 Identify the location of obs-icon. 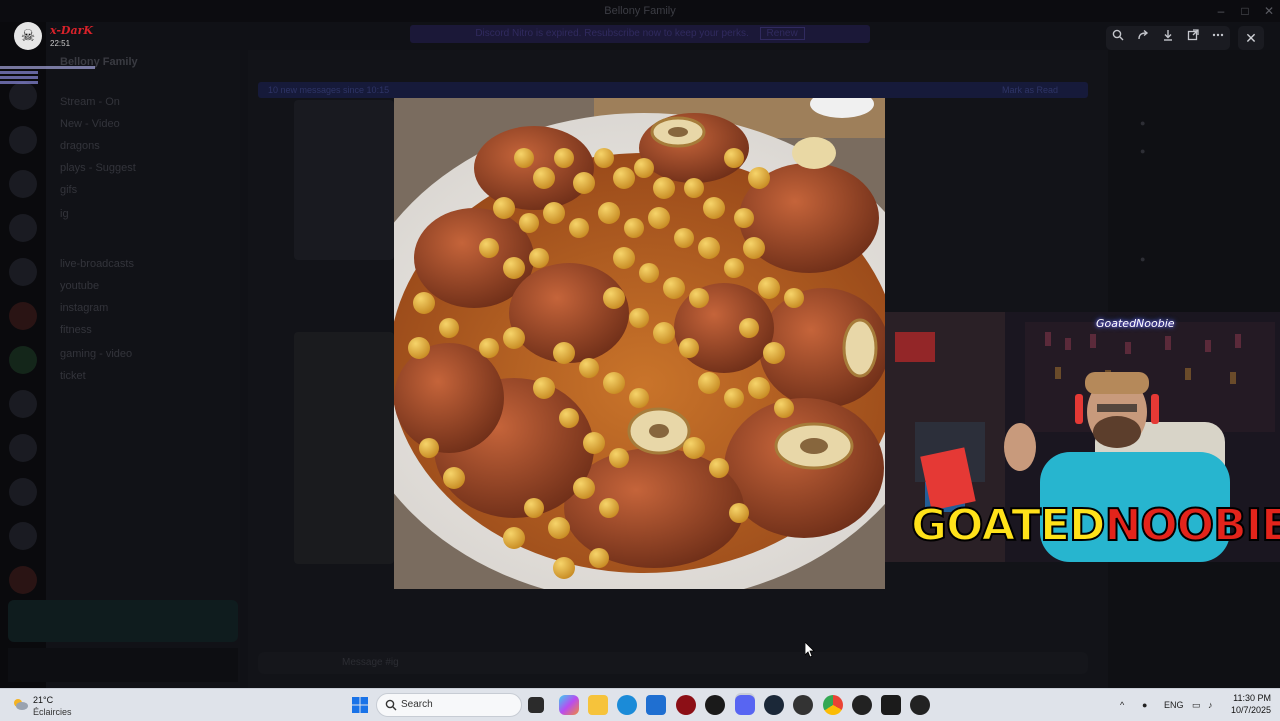
(862, 705).